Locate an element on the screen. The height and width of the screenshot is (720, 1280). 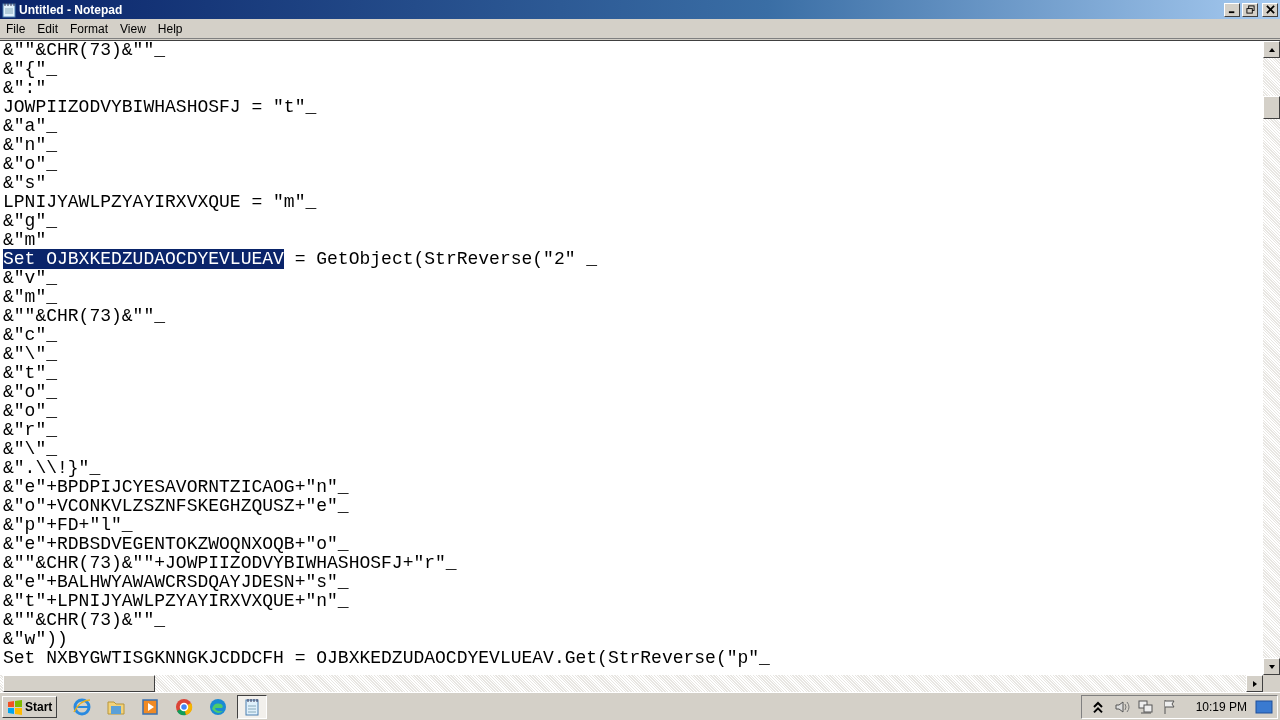
show-desktop-icon is located at coordinates (1264, 706).